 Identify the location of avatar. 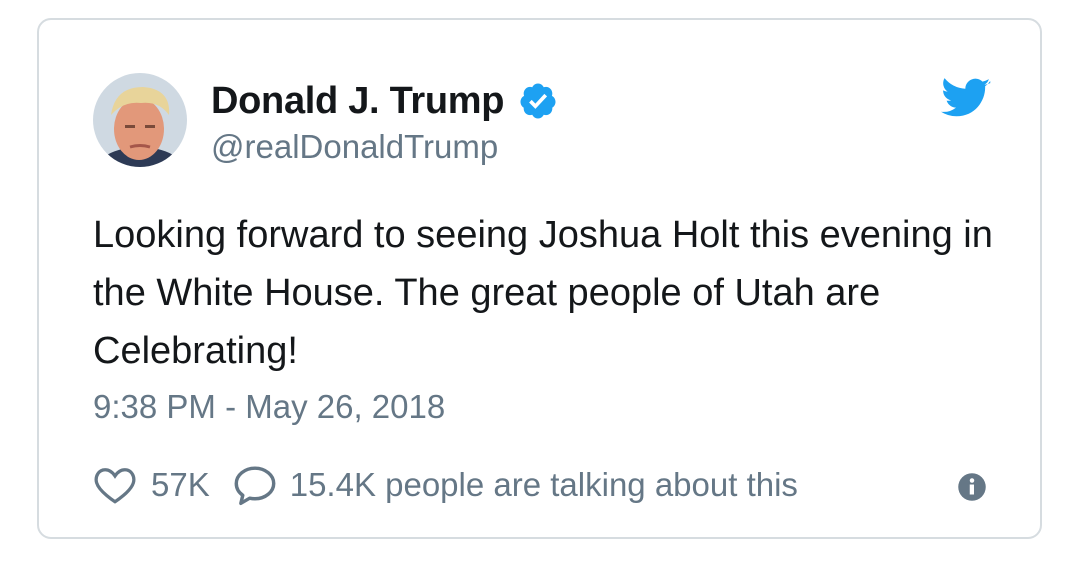
(140, 120).